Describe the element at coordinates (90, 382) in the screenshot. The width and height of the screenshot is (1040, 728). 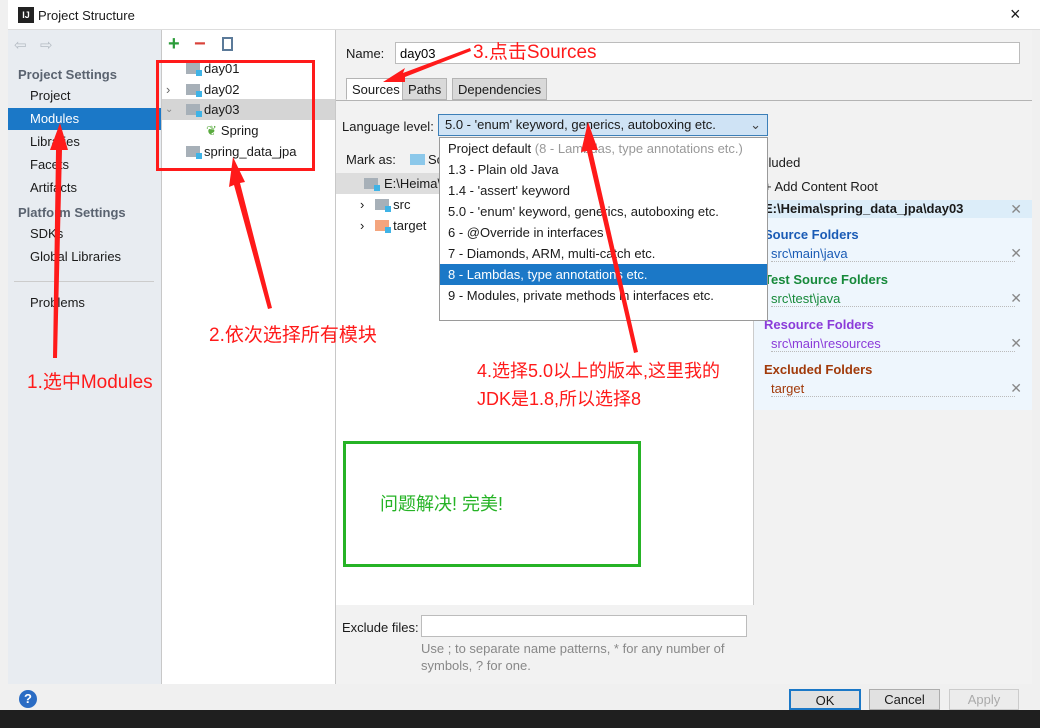
I see `annotation-1: 1.选中Modules` at that location.